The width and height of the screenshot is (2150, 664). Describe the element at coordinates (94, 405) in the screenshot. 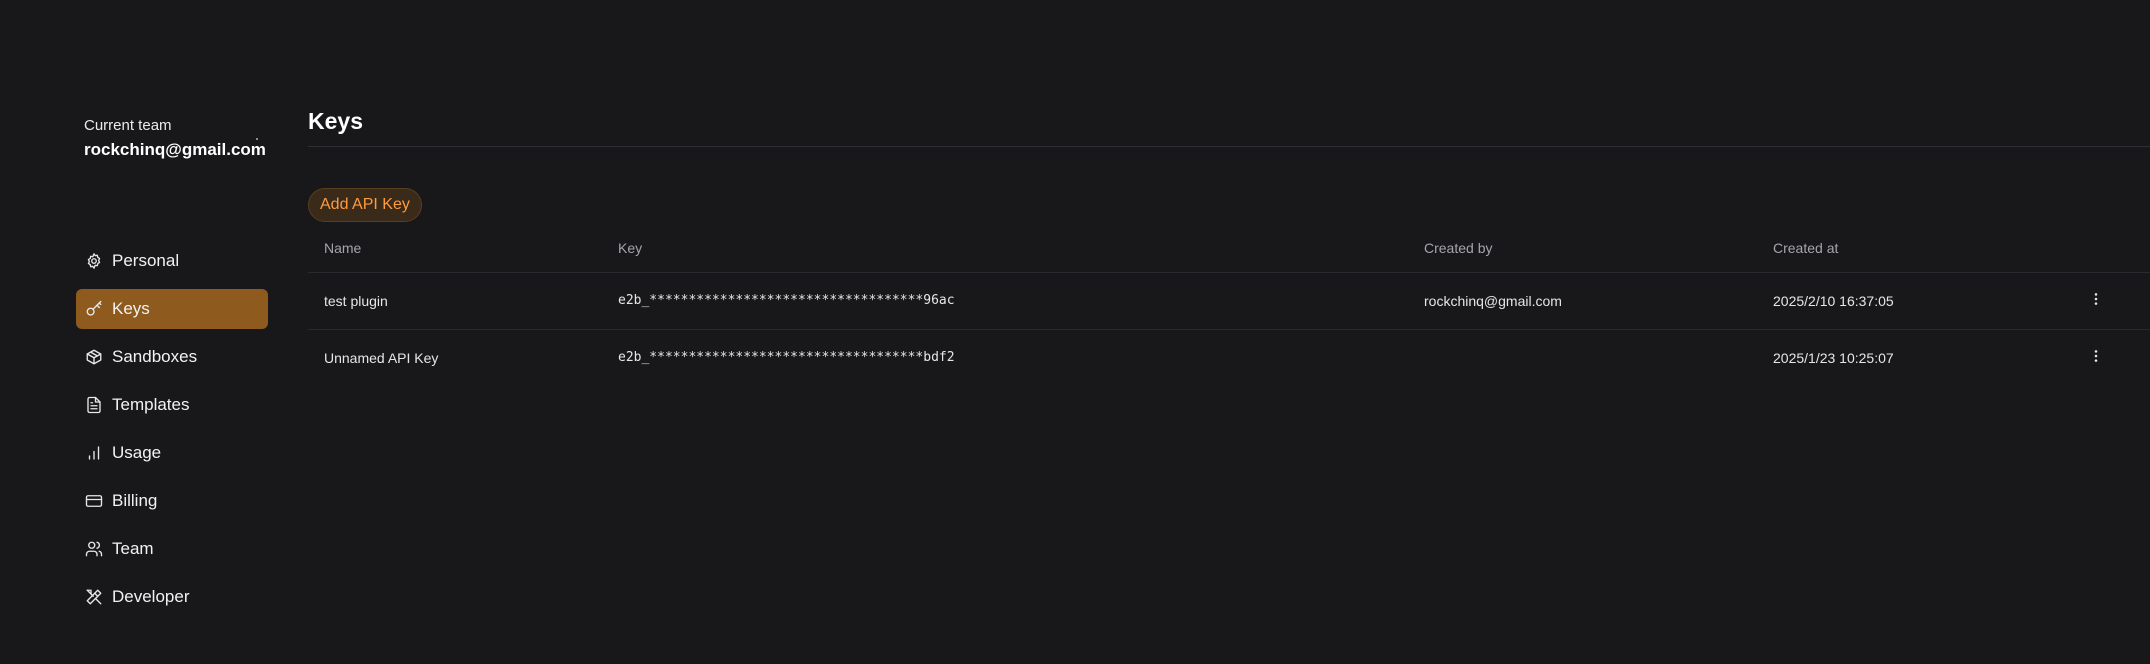

I see `file-text-icon` at that location.